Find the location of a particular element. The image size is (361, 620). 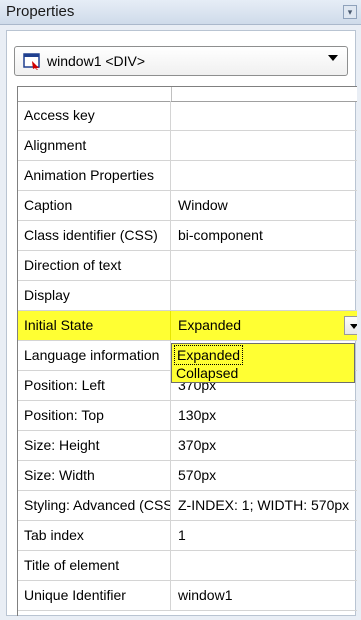

object-selector: window1 <DIV> is located at coordinates (181, 61).